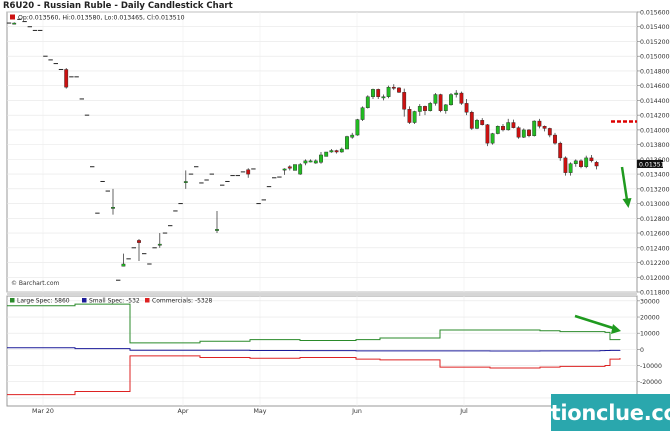 The width and height of the screenshot is (670, 431). I want to click on price-tick-label: 0.012400, so click(655, 248).